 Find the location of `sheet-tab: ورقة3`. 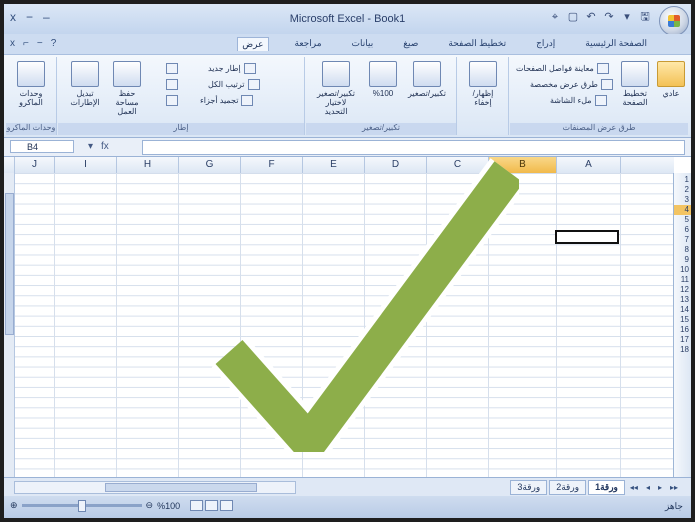

sheet-tab: ورقة3 is located at coordinates (529, 487).